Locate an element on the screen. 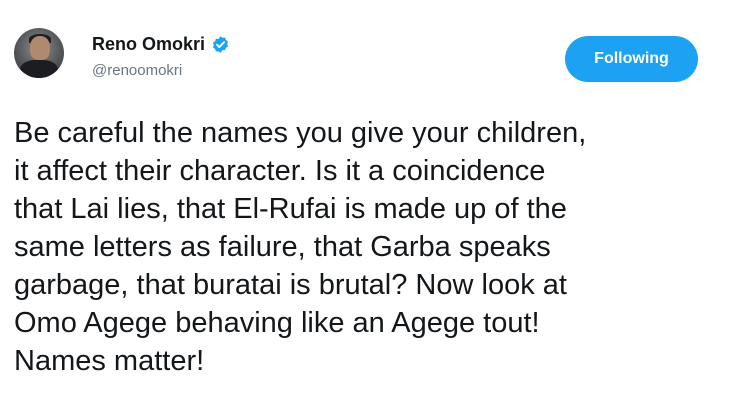 Image resolution: width=730 pixels, height=406 pixels. author-row: Reno Omokri is located at coordinates (161, 44).